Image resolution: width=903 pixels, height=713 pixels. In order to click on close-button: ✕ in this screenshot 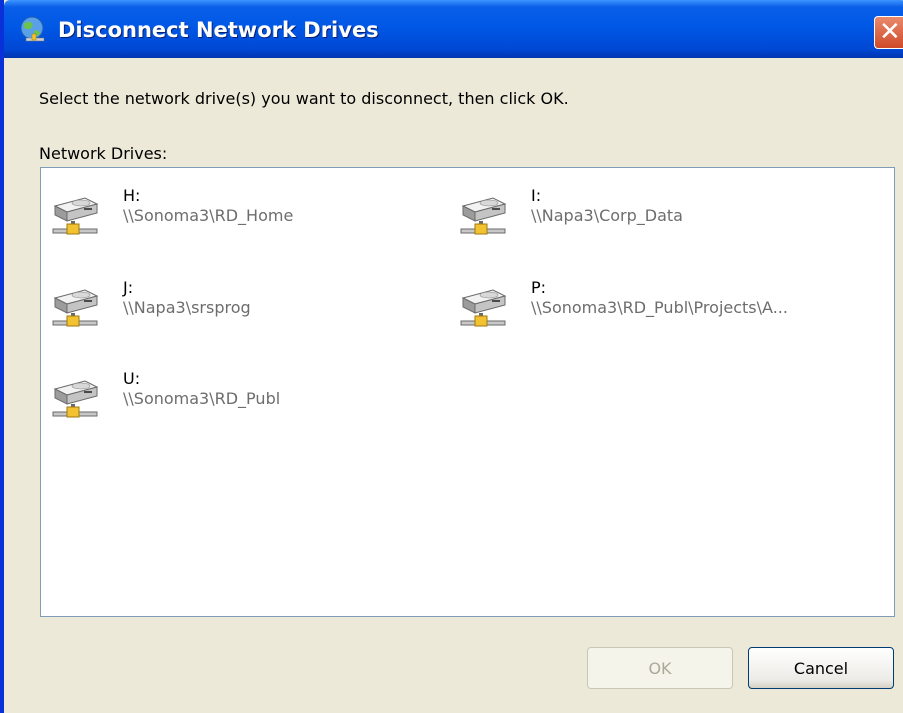, I will do `click(888, 32)`.